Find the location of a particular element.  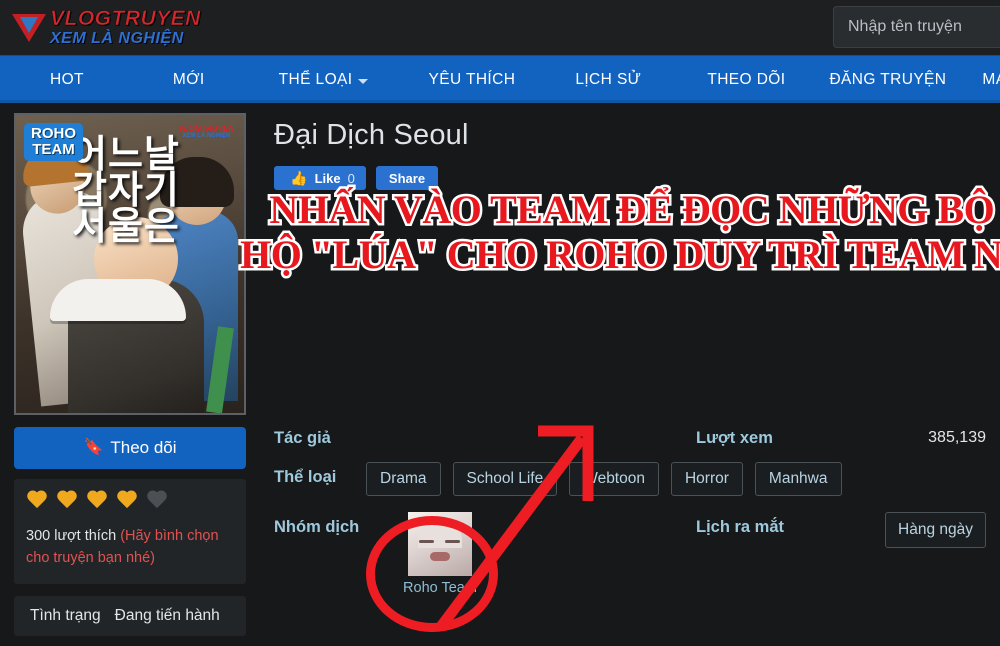

cover-watermark: VLOGTRUYEN XEM LÀ NGHIỆN is located at coordinates (206, 132).